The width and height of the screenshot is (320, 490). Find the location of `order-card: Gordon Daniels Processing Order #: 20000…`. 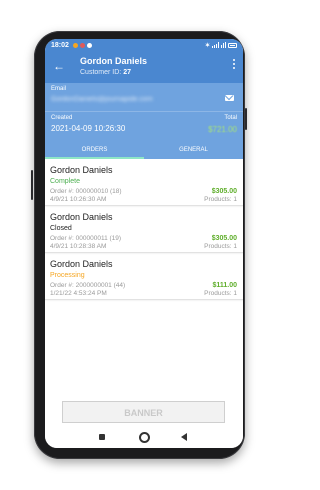

order-card: Gordon Daniels Processing Order #: 20000… is located at coordinates (144, 276).